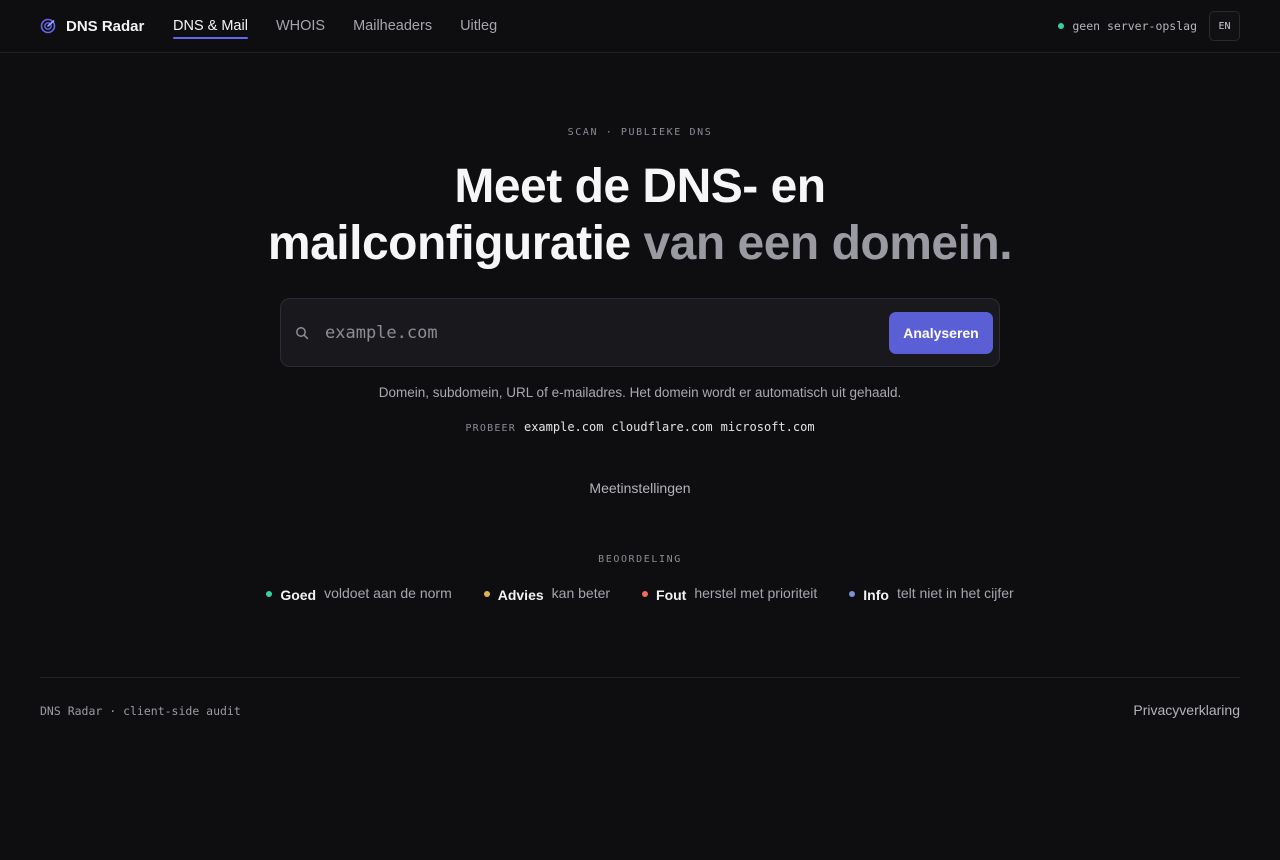 This screenshot has height=860, width=1280. I want to click on headline-line-2-strong: mailconfiguratie, so click(449, 243).